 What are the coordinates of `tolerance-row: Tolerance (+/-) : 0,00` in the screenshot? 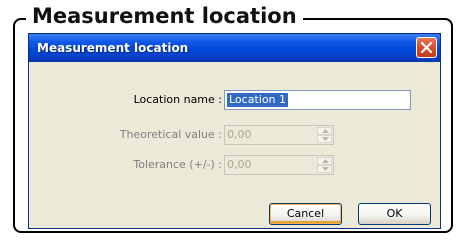 It's located at (234, 165).